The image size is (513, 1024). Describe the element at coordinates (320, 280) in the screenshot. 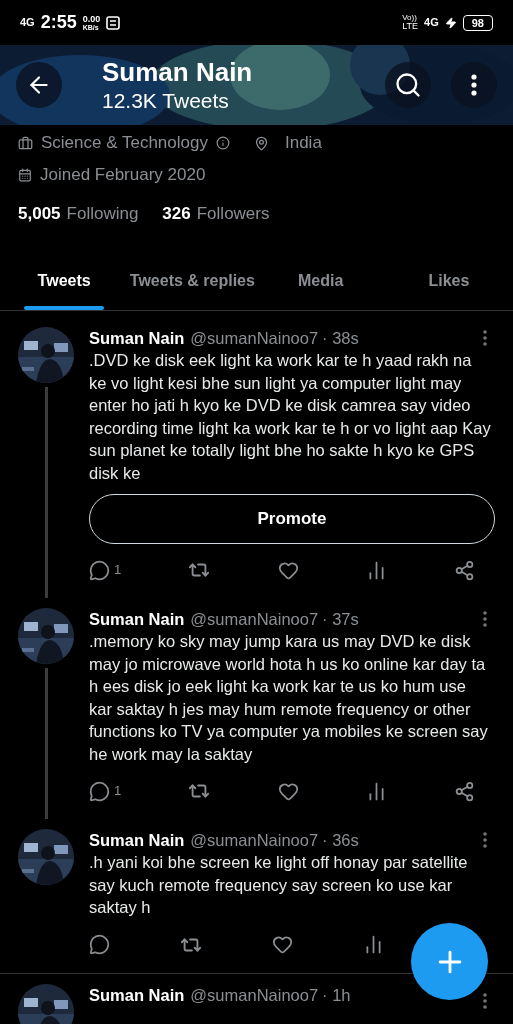

I see `profile-tab: Media` at that location.